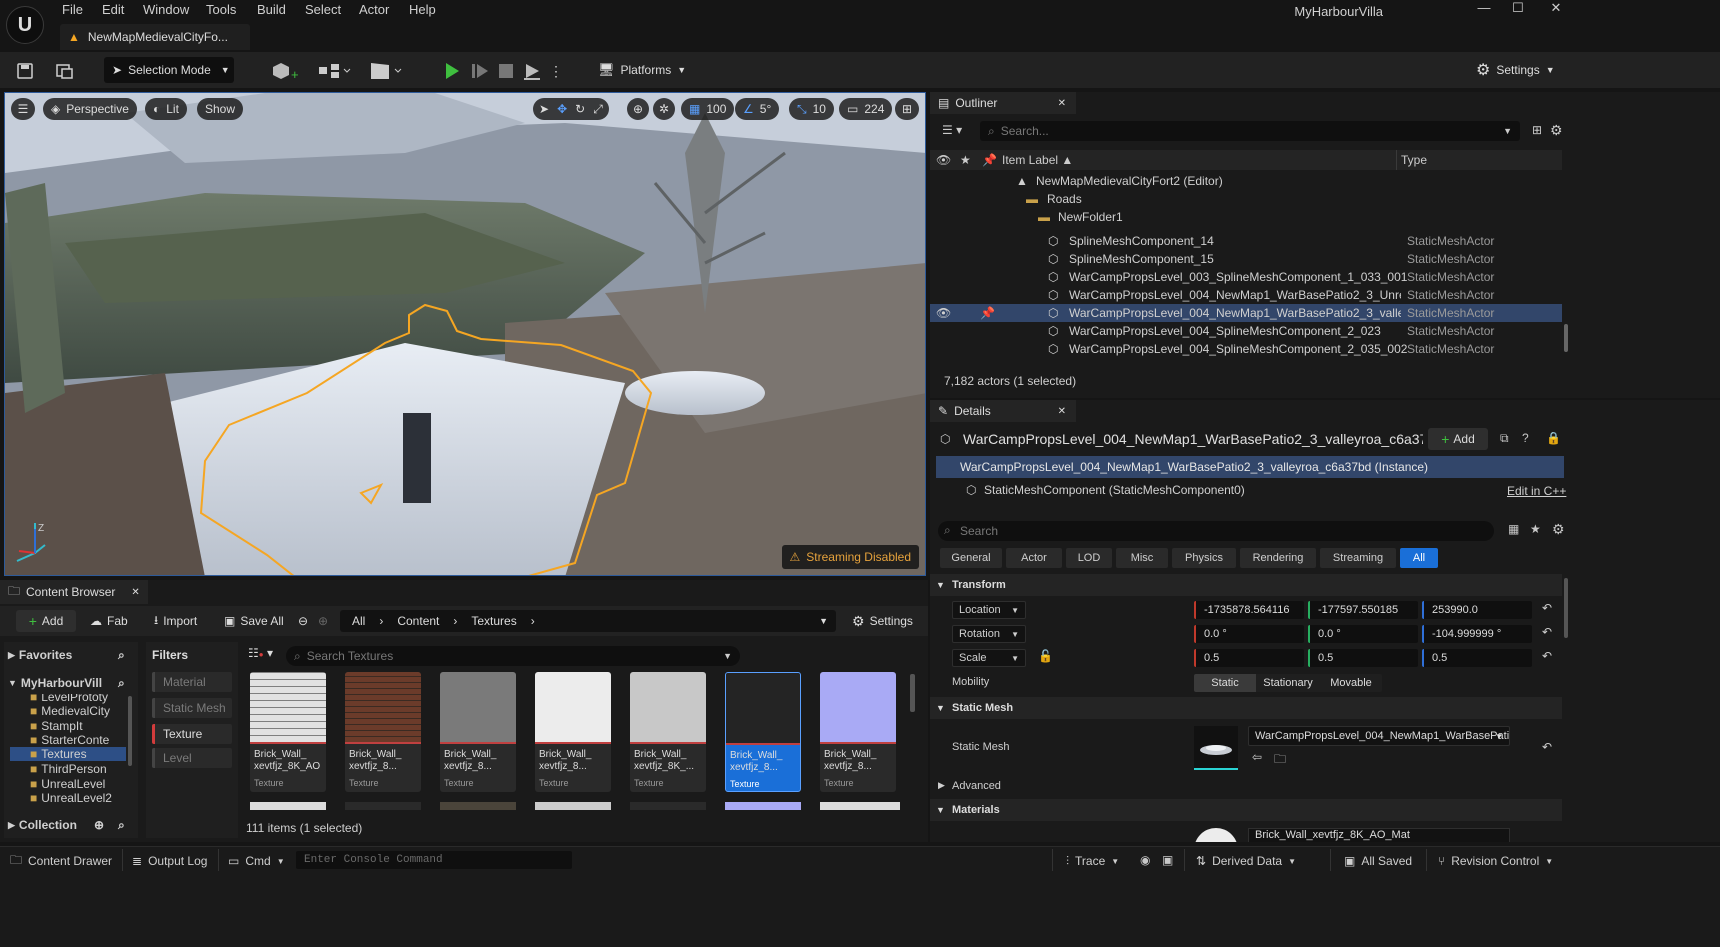 Image resolution: width=1720 pixels, height=947 pixels. What do you see at coordinates (70, 711) in the screenshot?
I see `tree-item-medievalcity: ■ MedievalCity` at bounding box center [70, 711].